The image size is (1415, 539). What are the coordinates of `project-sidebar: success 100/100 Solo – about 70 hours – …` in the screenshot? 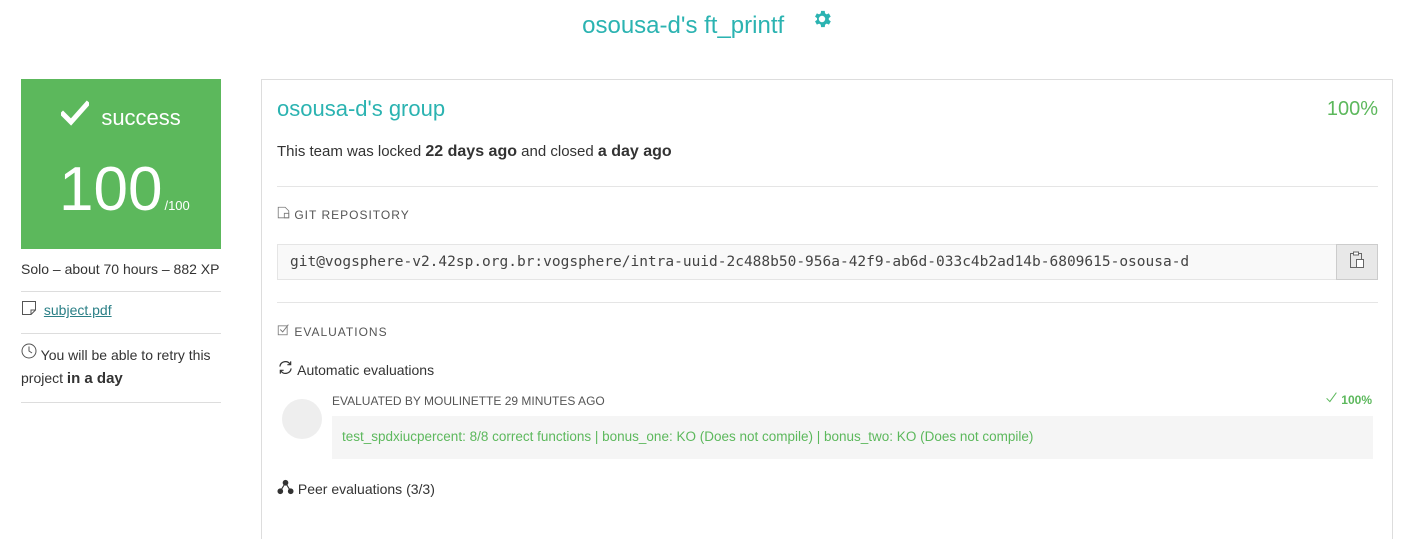 It's located at (121, 241).